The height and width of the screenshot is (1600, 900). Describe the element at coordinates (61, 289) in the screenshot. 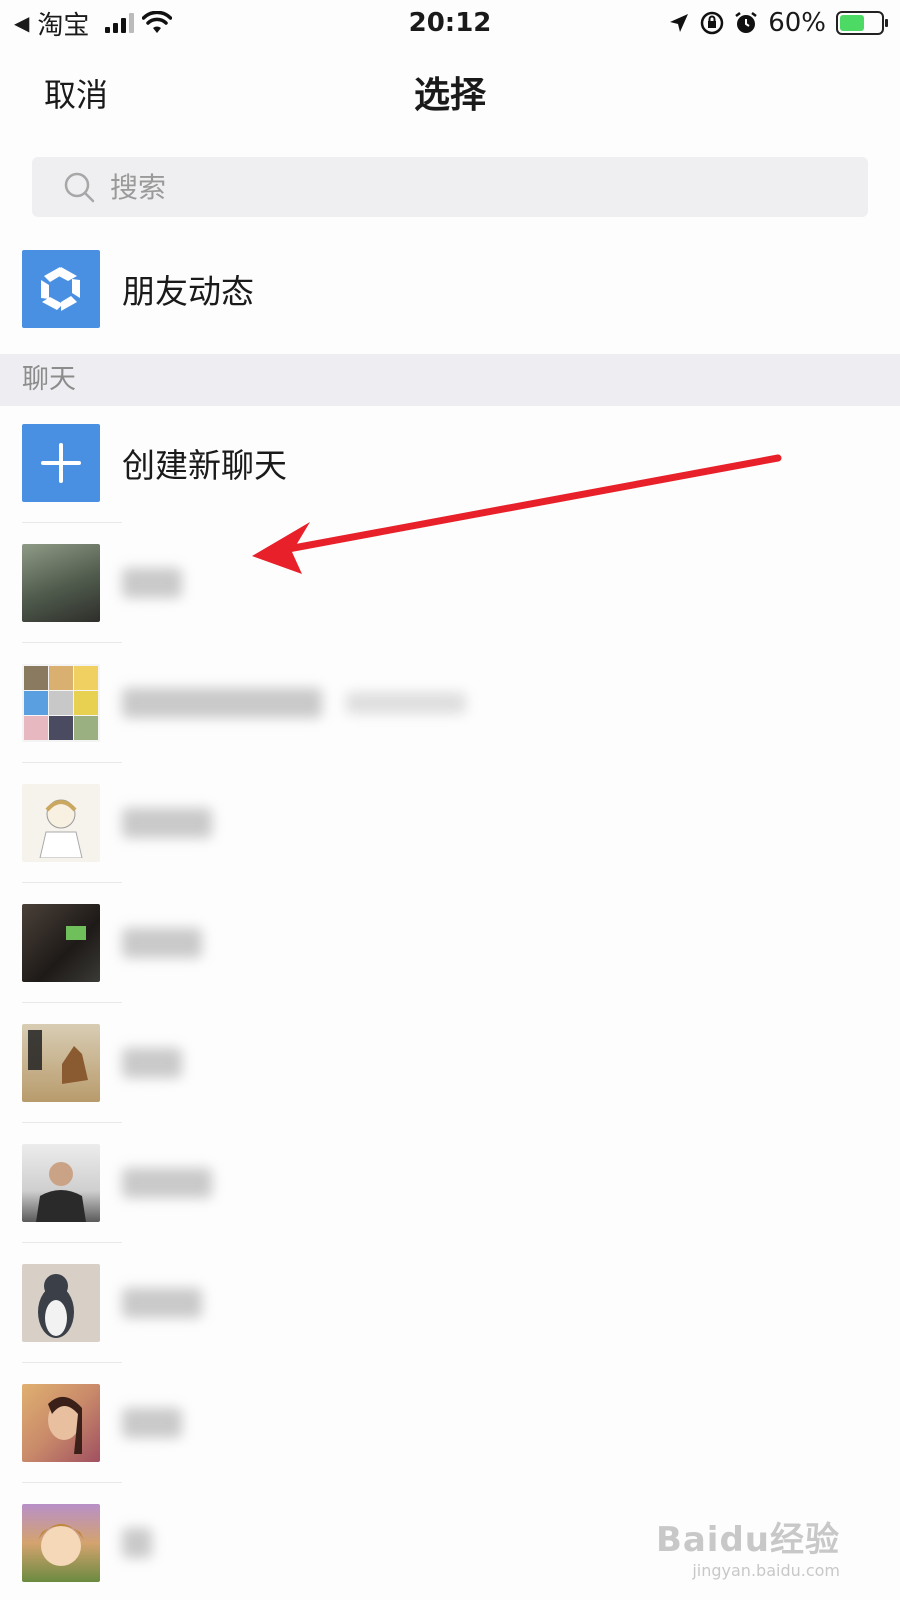

I see `moments-icon` at that location.